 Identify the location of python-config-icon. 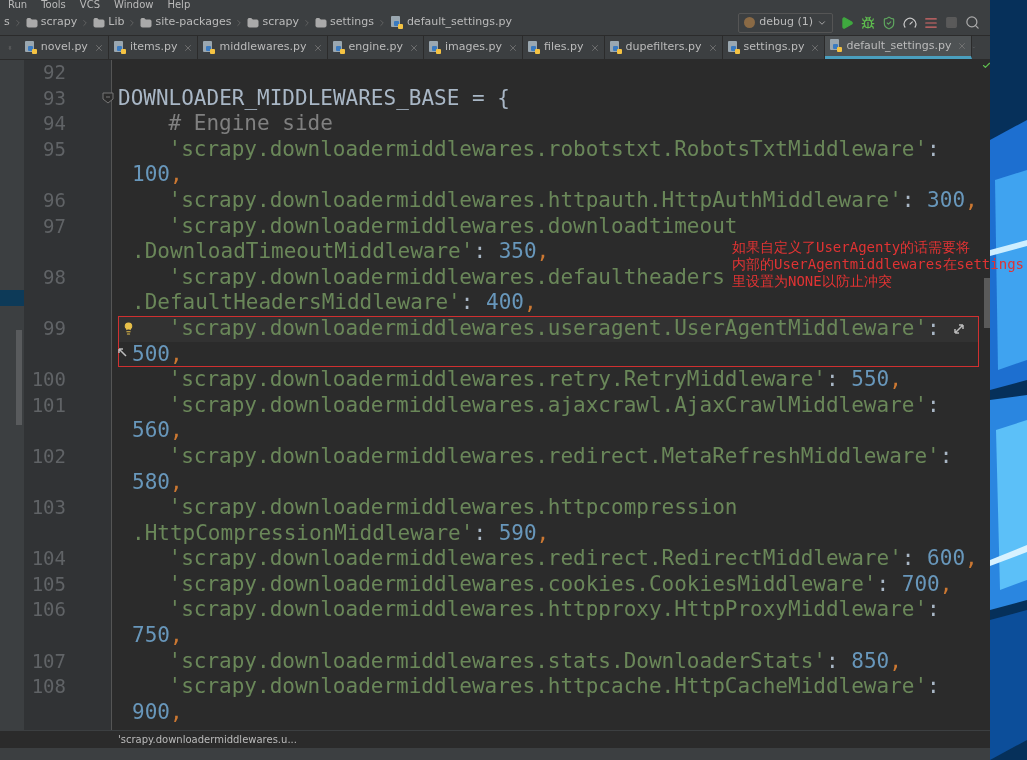
(750, 22).